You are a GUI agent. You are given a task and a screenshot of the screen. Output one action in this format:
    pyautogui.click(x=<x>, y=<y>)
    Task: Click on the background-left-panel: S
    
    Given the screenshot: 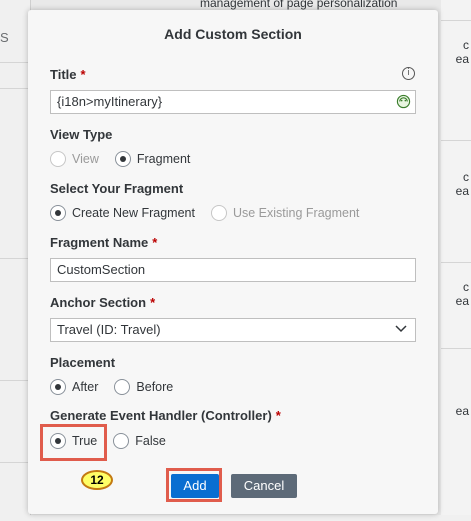 What is the action you would take?
    pyautogui.click(x=15, y=260)
    